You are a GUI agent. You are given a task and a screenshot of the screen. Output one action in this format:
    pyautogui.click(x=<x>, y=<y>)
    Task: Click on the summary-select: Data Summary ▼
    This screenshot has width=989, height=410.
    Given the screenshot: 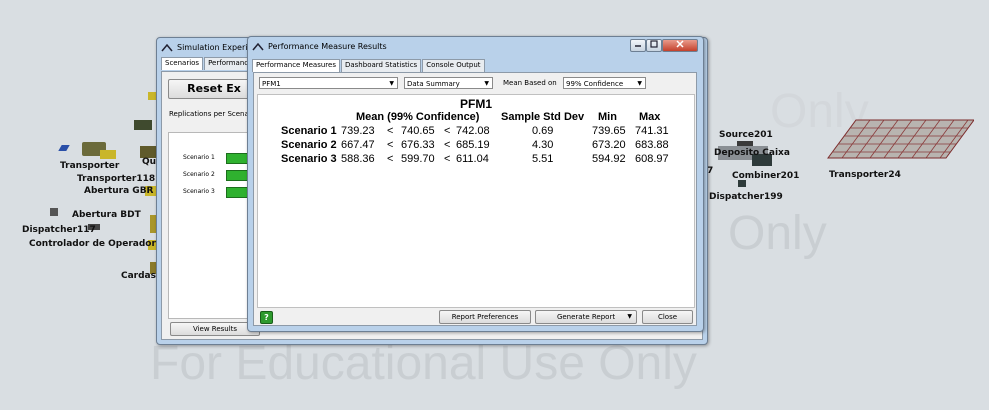 What is the action you would take?
    pyautogui.click(x=448, y=83)
    